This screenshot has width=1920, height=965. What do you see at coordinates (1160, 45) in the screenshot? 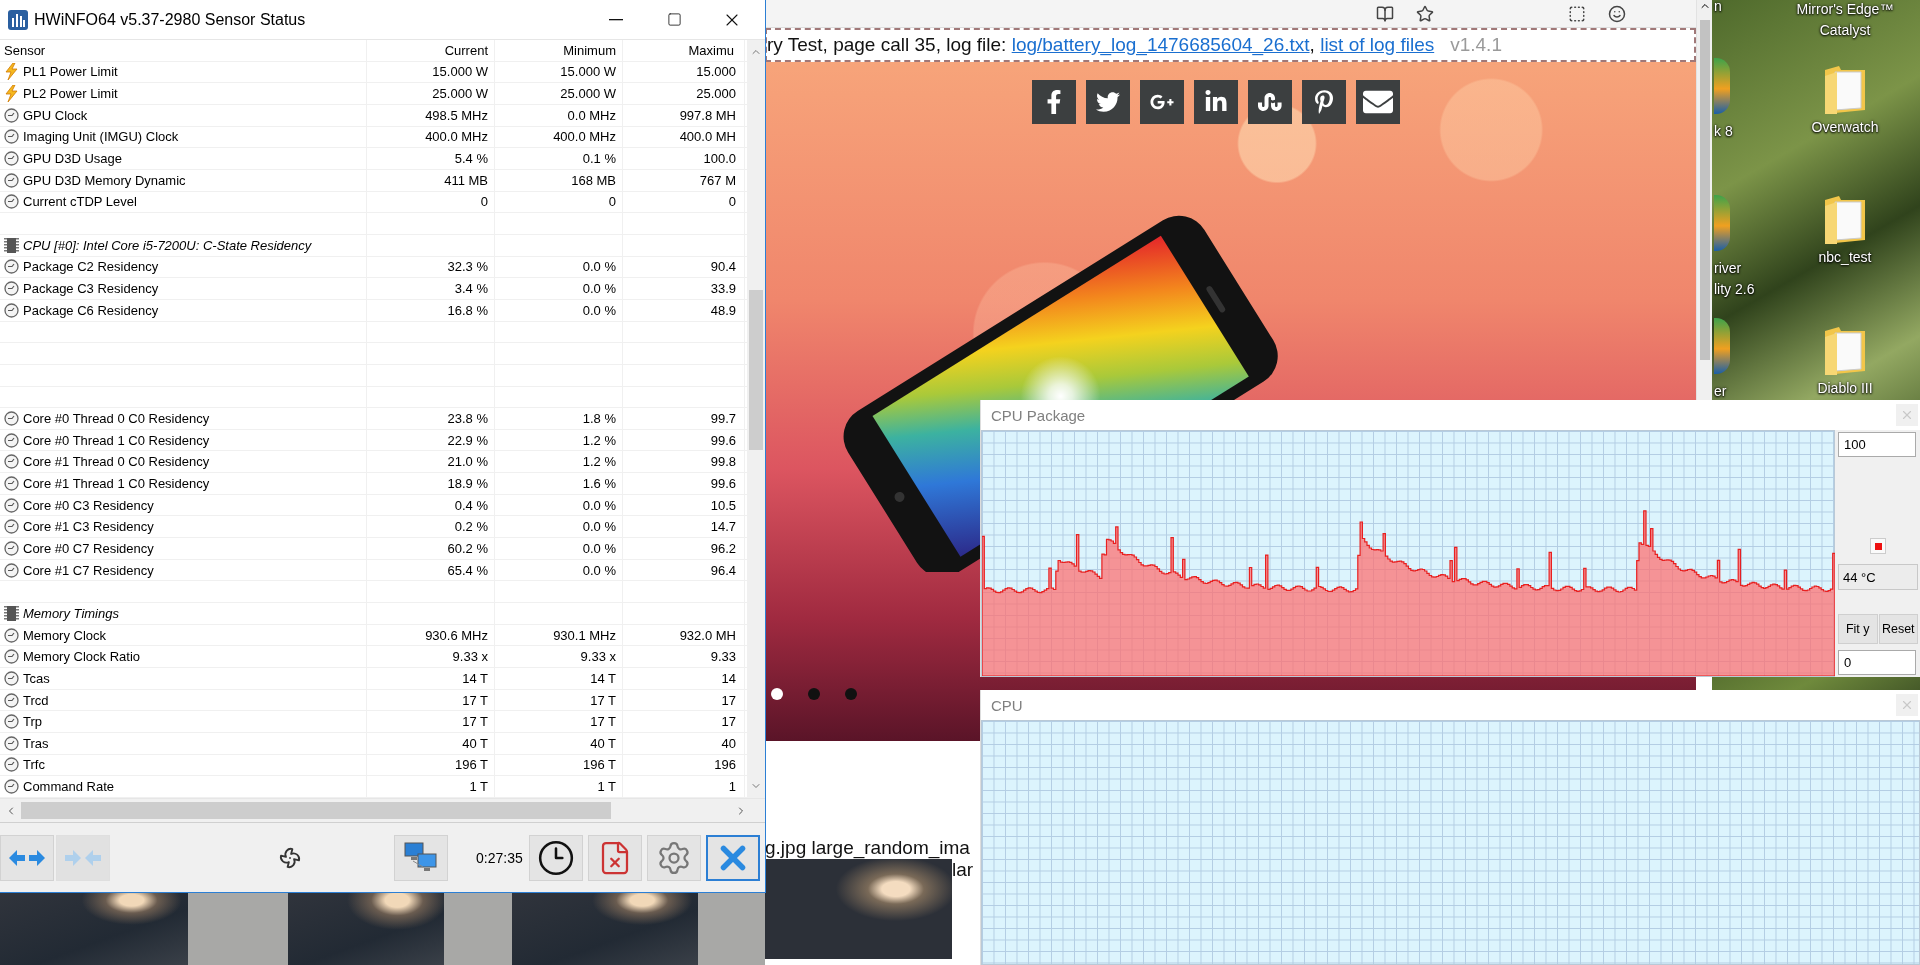
I see `log-file-link: log/battery_log_1476685604_26.txt` at bounding box center [1160, 45].